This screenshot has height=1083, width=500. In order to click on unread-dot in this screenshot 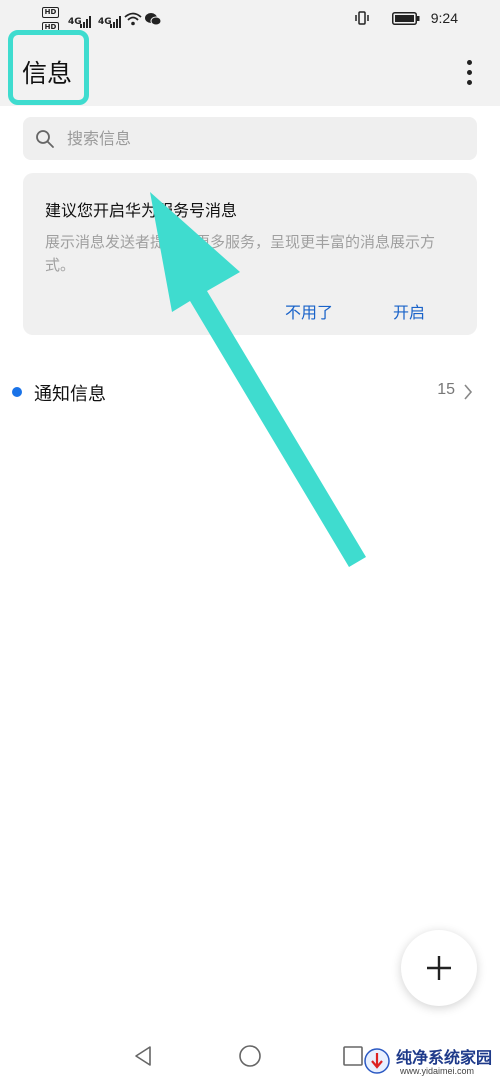, I will do `click(17, 392)`.